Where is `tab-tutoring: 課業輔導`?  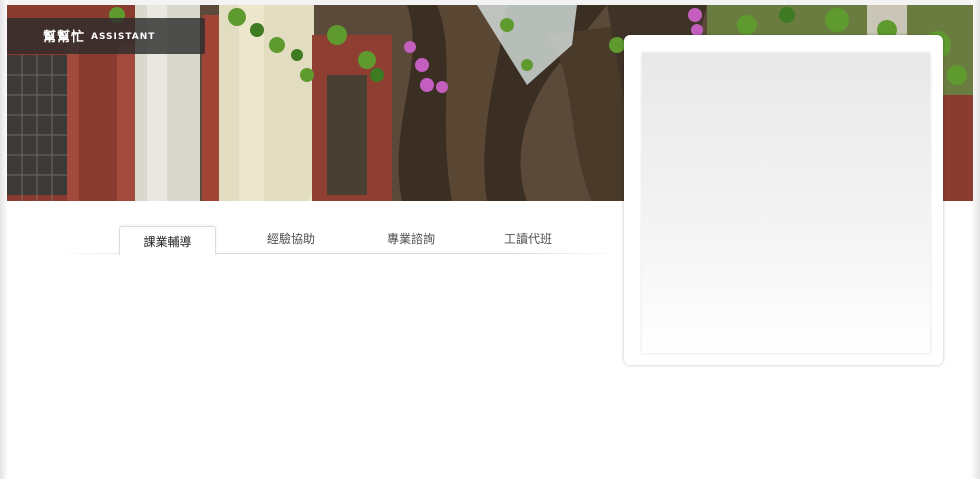
tab-tutoring: 課業輔導 is located at coordinates (167, 240).